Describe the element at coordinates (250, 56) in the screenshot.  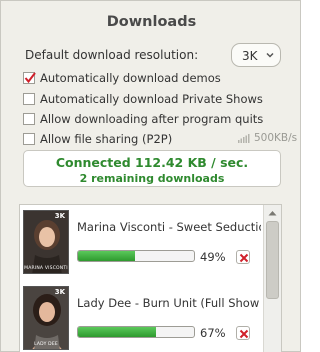
I see `resolution-value: 3K` at that location.